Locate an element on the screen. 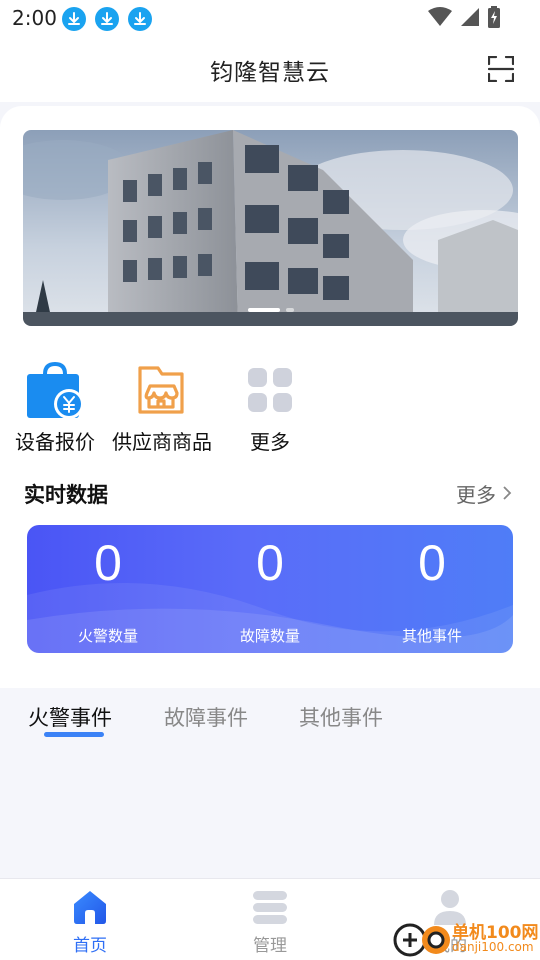 The width and height of the screenshot is (540, 960). active-tab-indicator is located at coordinates (74, 734).